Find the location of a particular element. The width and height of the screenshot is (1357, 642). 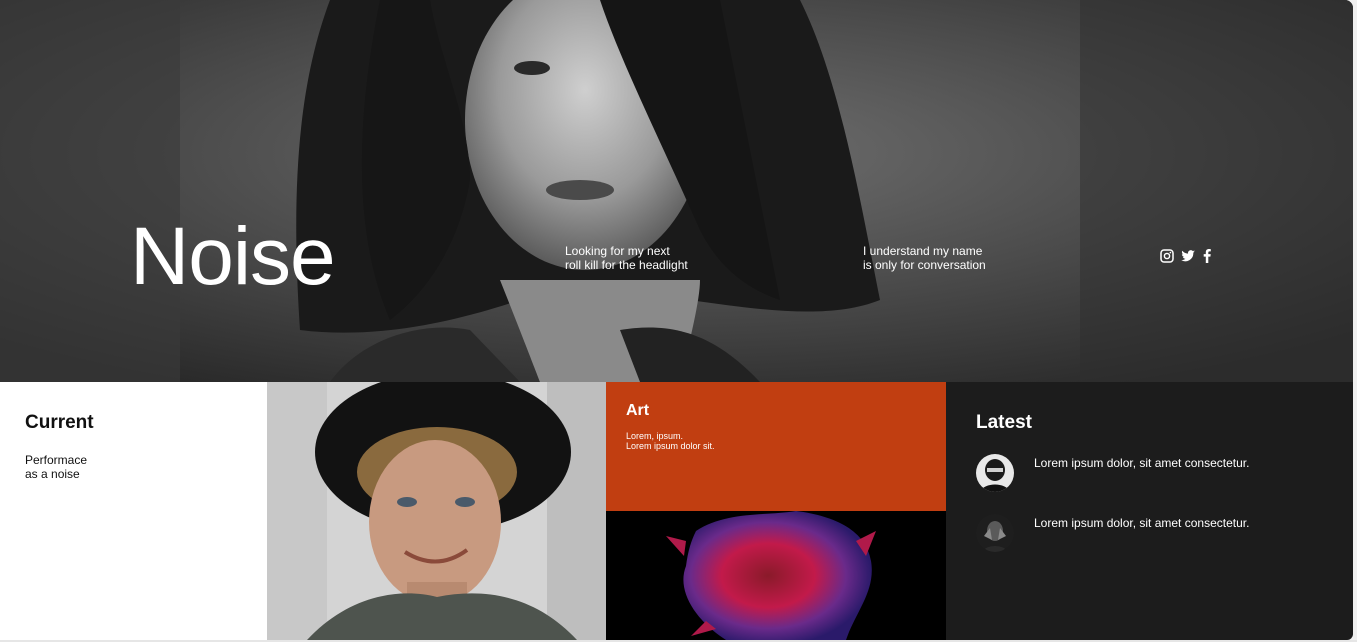

art-line-2: Lorem ipsum dolor sit. is located at coordinates (670, 446).